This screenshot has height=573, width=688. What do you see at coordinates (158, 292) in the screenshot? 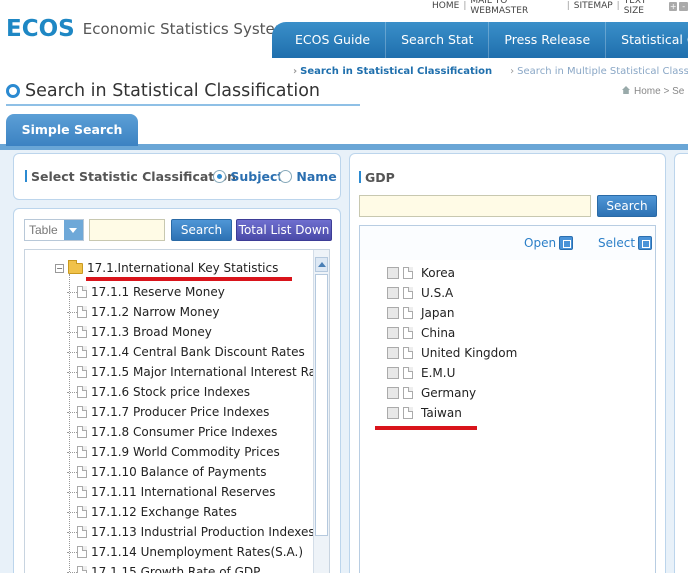
I see `tree-item-label: 17.1.1 Reserve Money` at bounding box center [158, 292].